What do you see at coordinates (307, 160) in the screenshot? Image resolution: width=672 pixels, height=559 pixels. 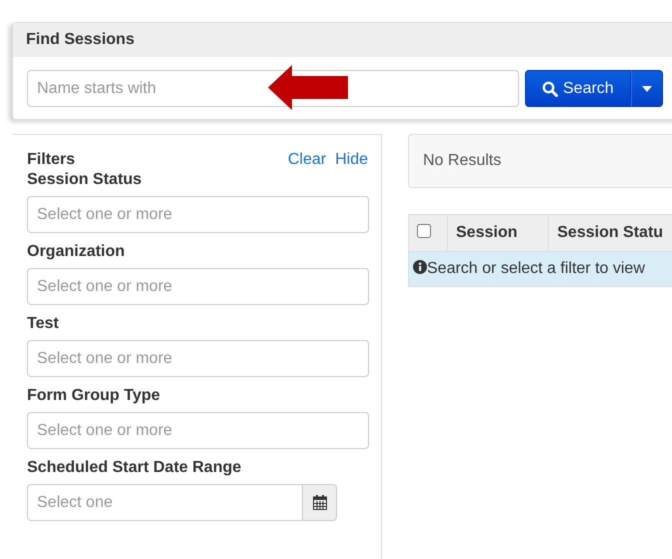 I see `filter-link: Clear` at bounding box center [307, 160].